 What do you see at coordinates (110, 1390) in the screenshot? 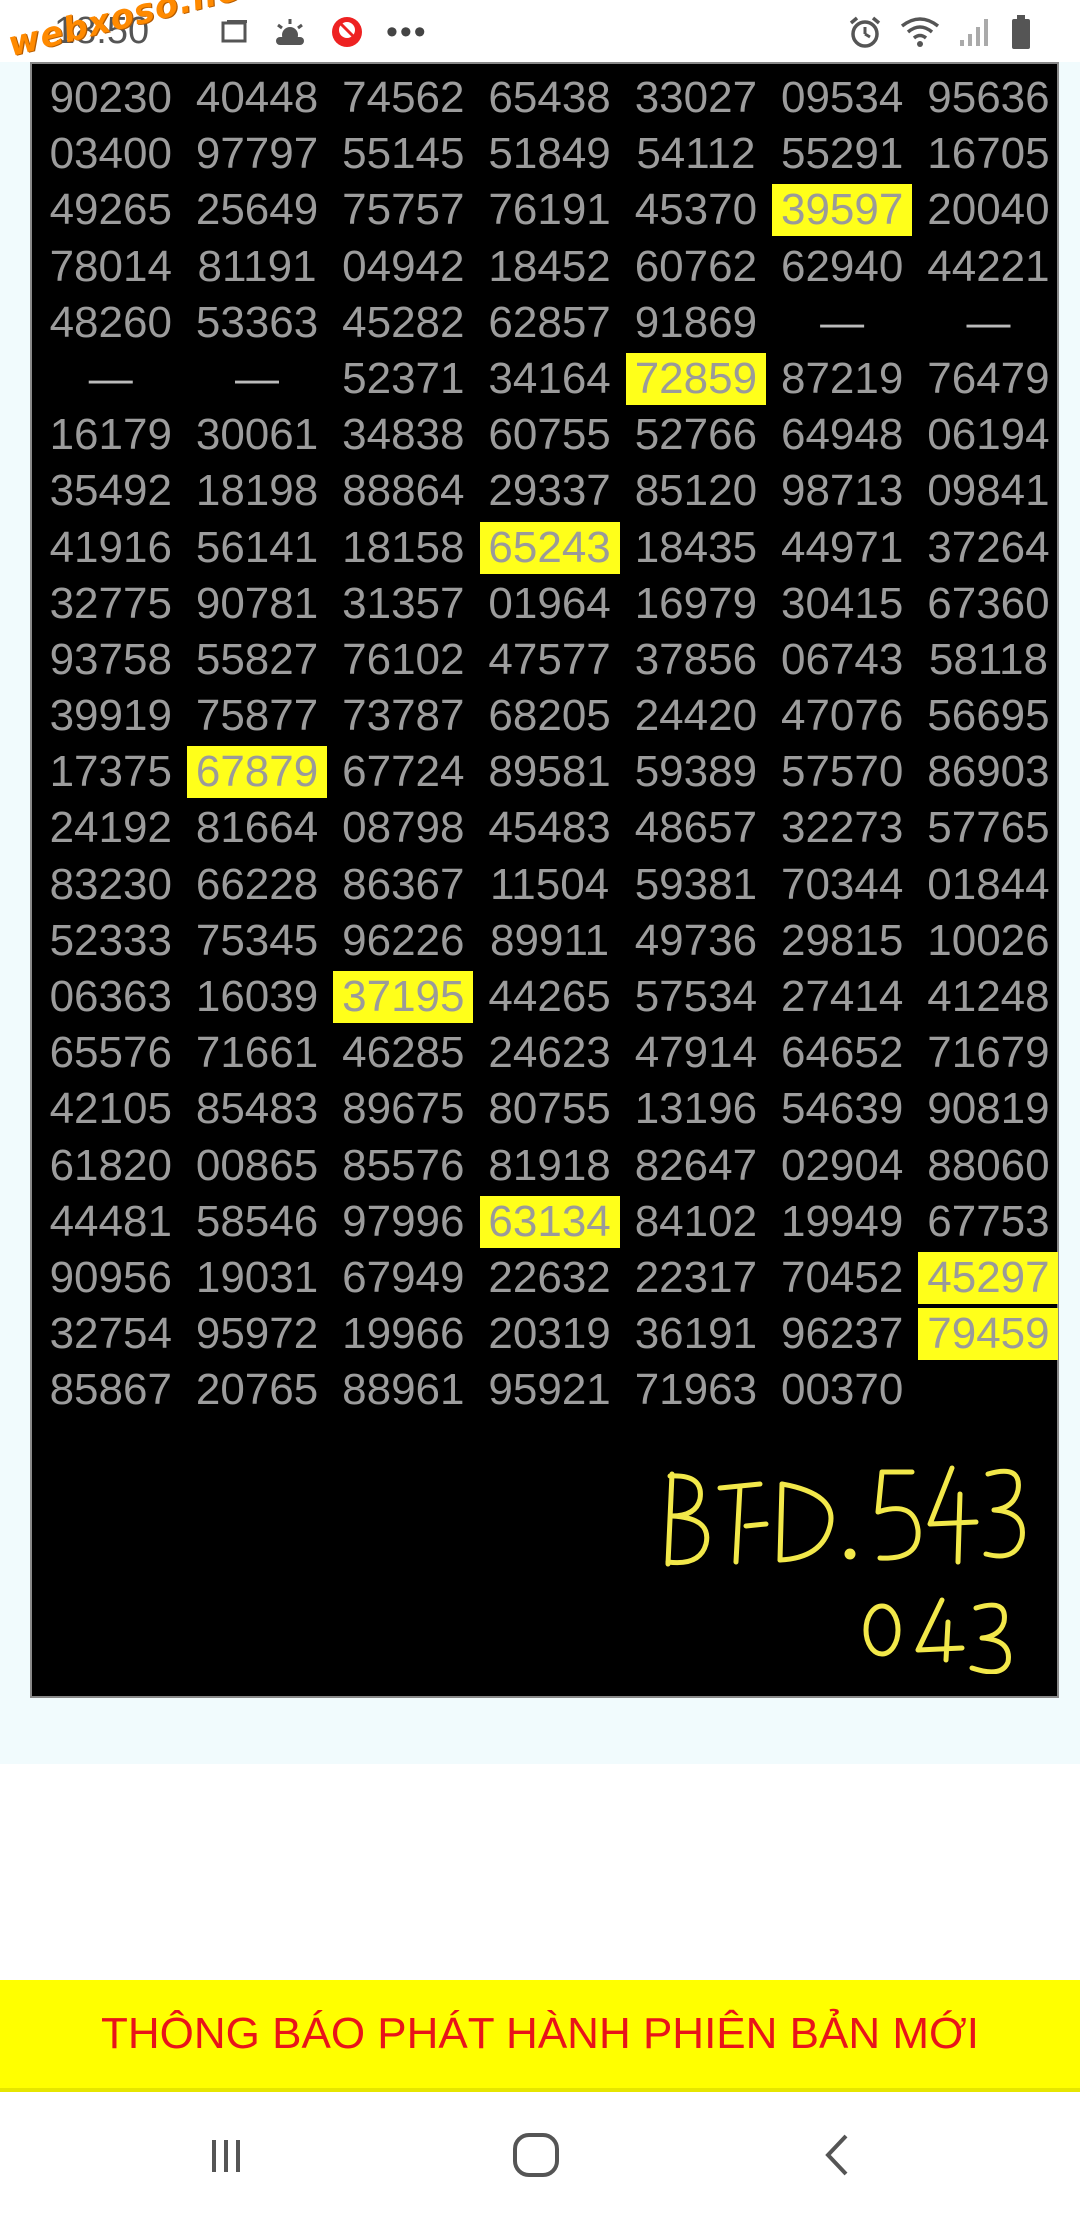
I see `number-cell: 85867` at bounding box center [110, 1390].